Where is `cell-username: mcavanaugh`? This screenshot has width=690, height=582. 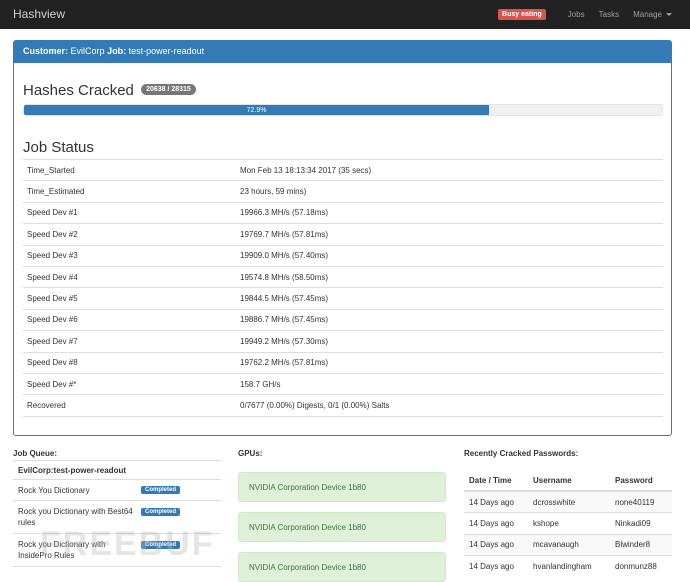 cell-username: mcavanaugh is located at coordinates (569, 544).